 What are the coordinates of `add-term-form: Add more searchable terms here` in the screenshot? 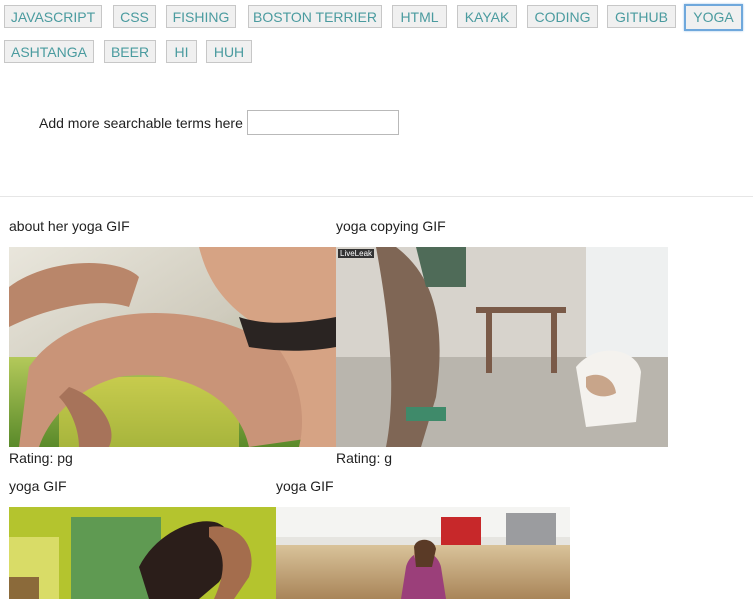 It's located at (219, 122).